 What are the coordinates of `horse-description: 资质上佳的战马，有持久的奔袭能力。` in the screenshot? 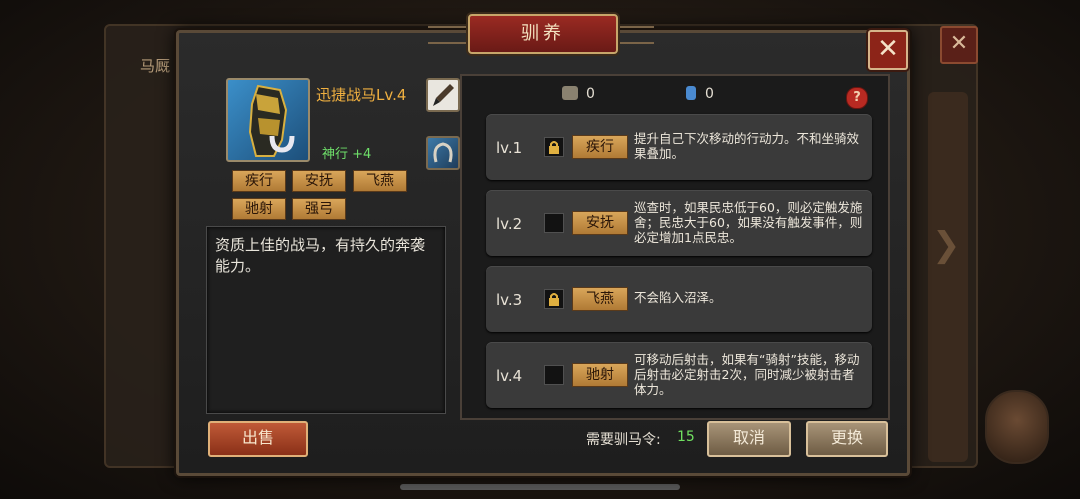 It's located at (326, 320).